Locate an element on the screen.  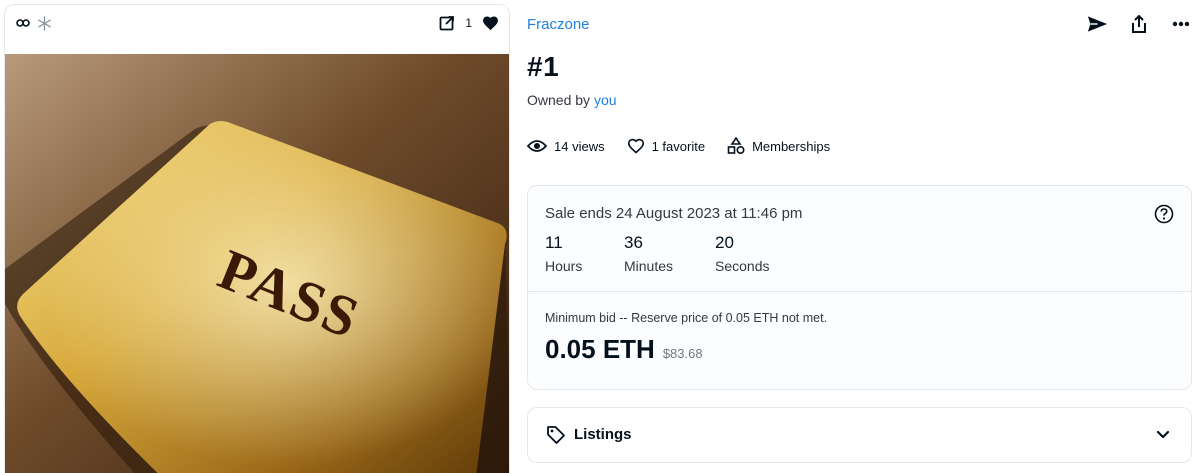
sale-ends-text: Sale ends 24 August 2023 at 11:46 pm is located at coordinates (674, 213).